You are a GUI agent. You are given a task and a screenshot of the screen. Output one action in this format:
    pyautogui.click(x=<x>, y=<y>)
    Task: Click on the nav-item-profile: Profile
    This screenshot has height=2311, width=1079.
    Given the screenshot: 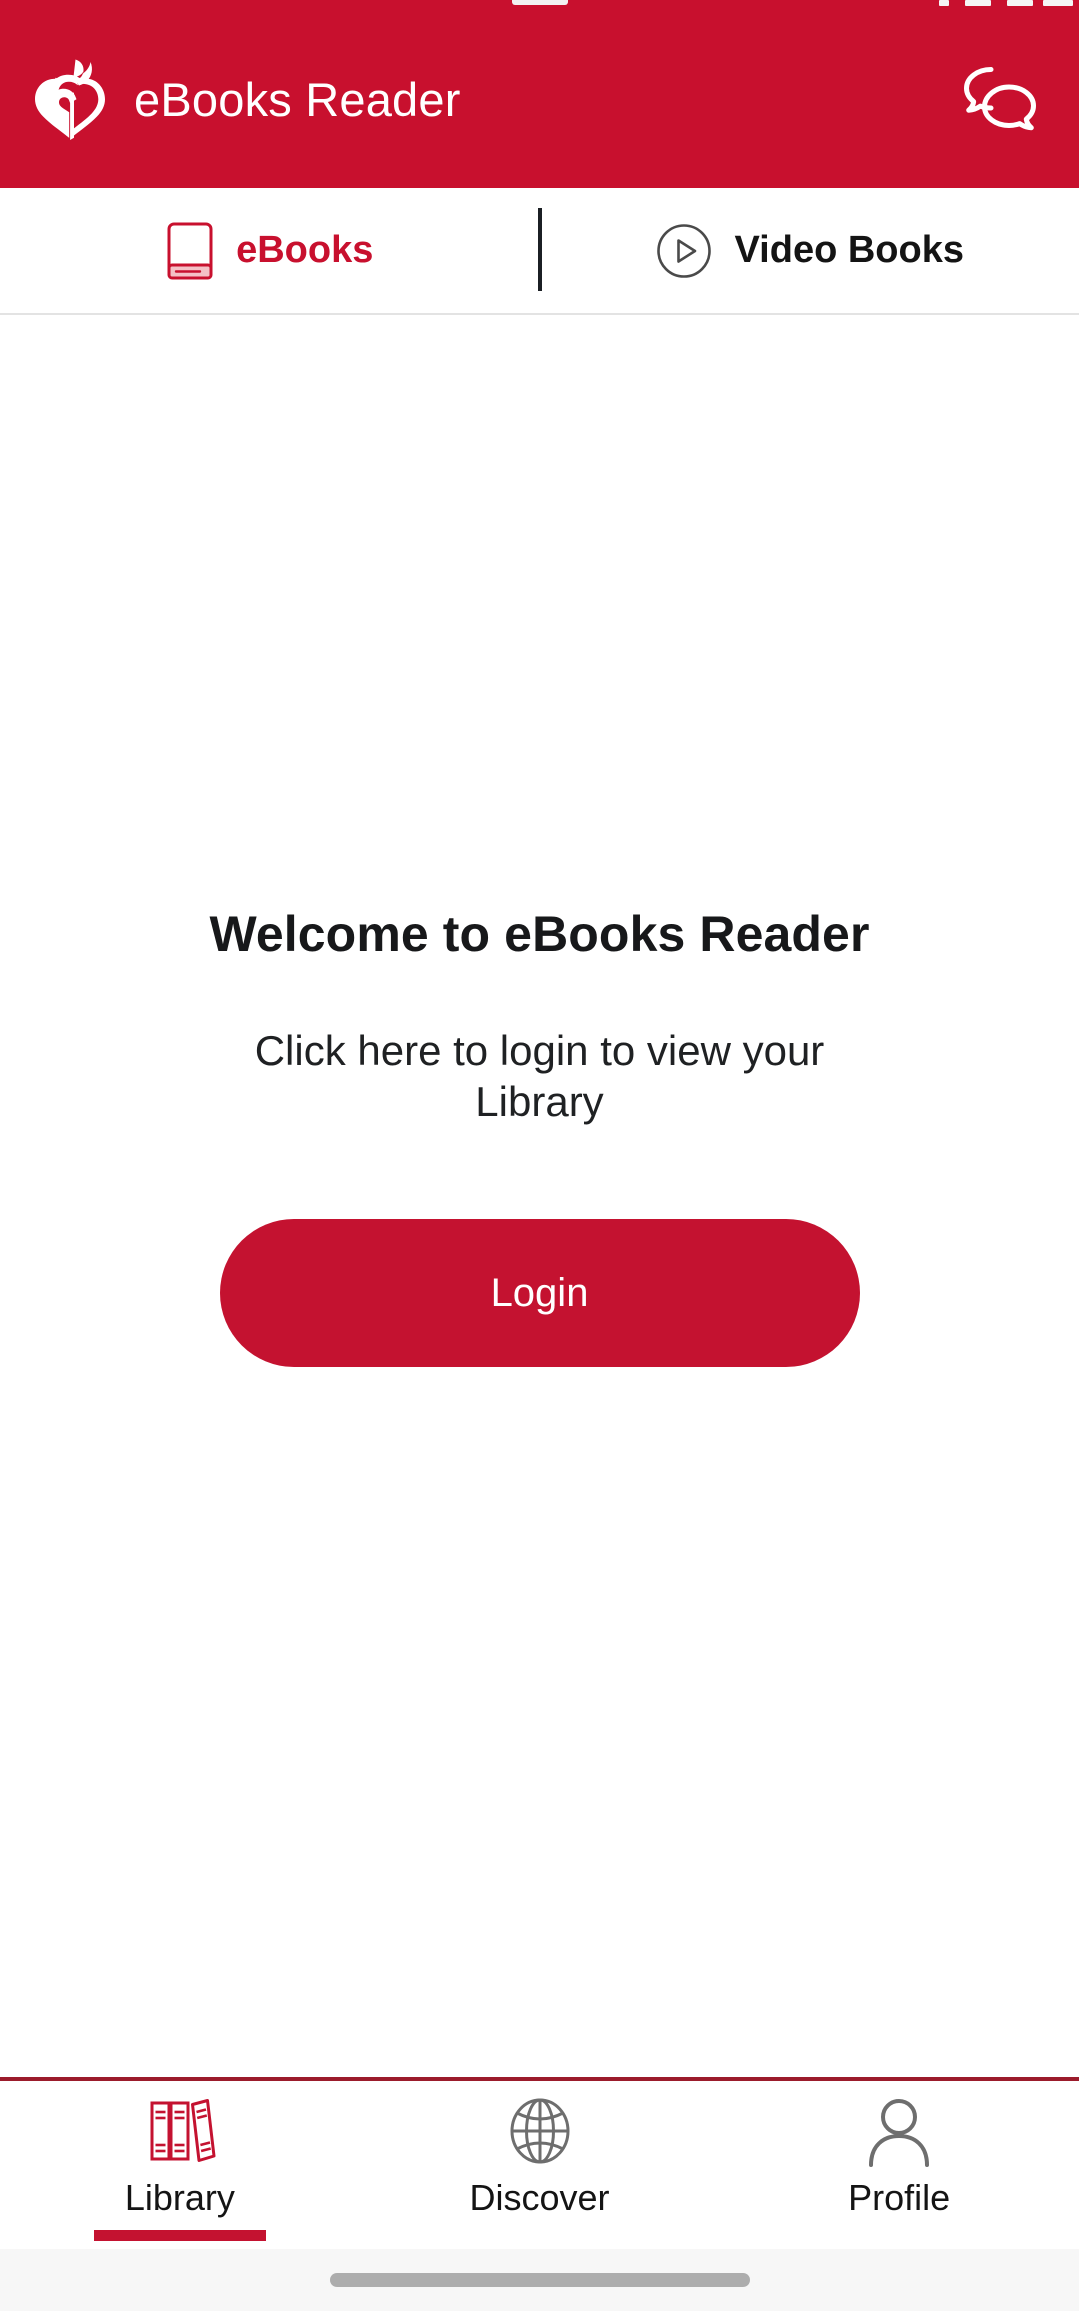 What is the action you would take?
    pyautogui.click(x=899, y=2165)
    